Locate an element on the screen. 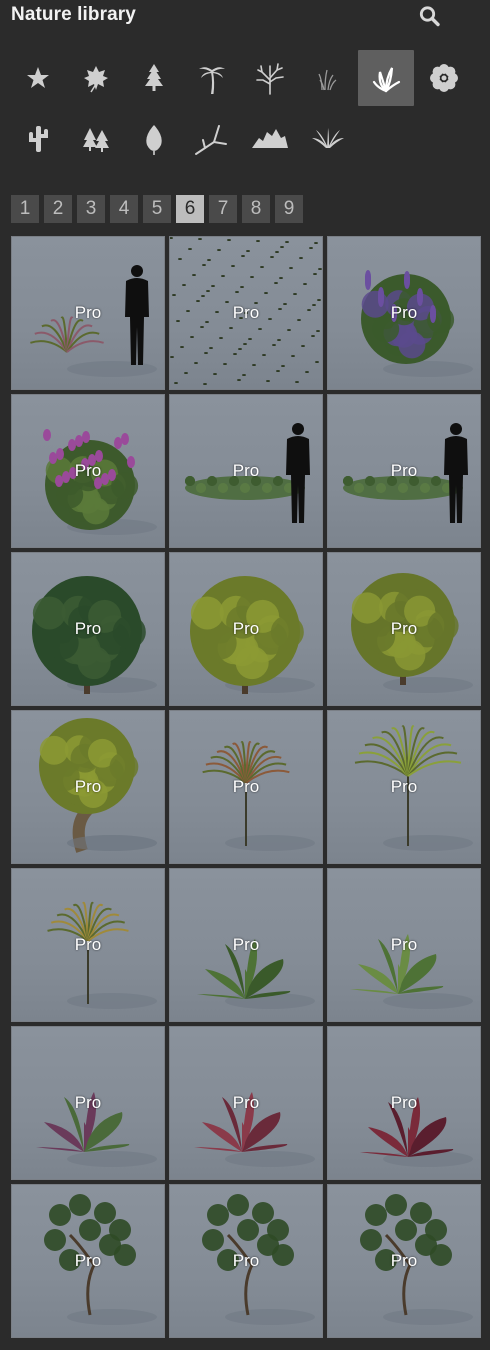 This screenshot has height=1350, width=490. page-button-1: 1 is located at coordinates (25, 209).